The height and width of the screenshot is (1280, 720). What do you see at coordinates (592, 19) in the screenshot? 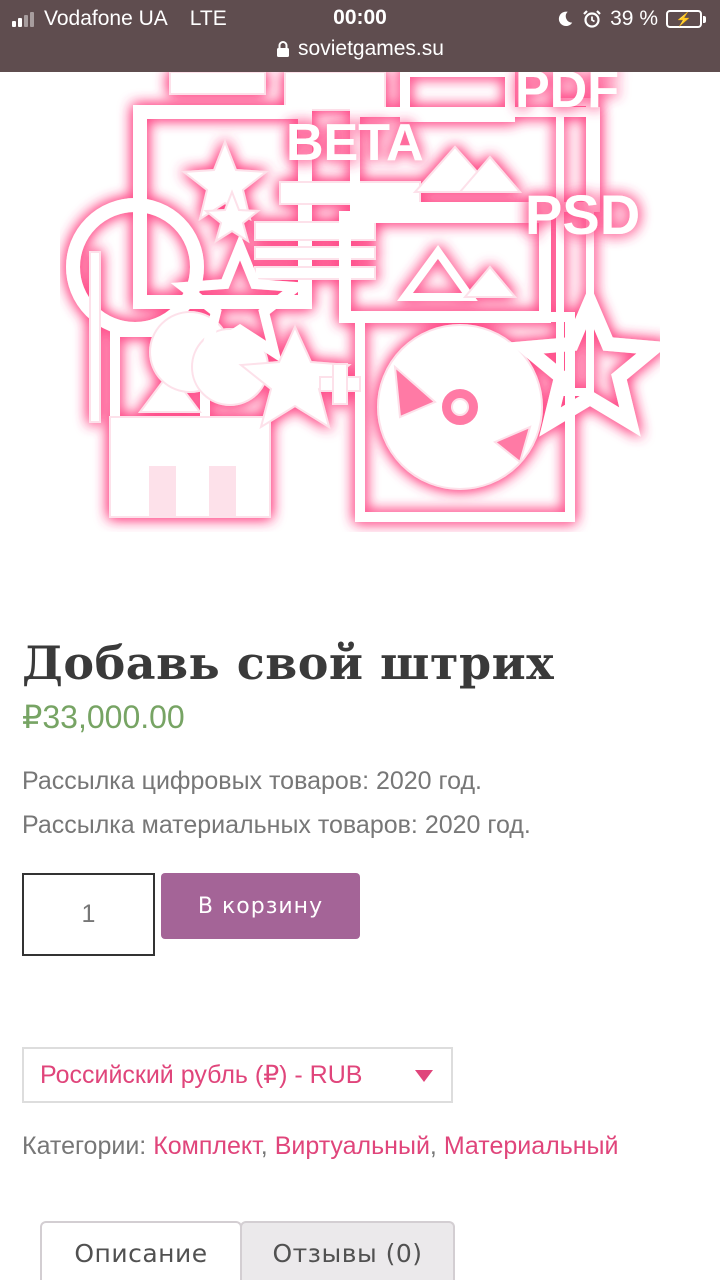
I see `alarm-clock-icon` at bounding box center [592, 19].